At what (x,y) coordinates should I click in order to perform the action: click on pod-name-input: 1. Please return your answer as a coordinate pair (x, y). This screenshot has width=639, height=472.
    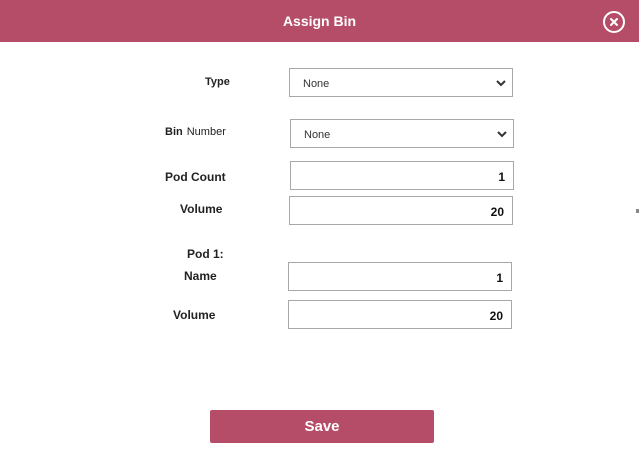
    Looking at the image, I should click on (400, 276).